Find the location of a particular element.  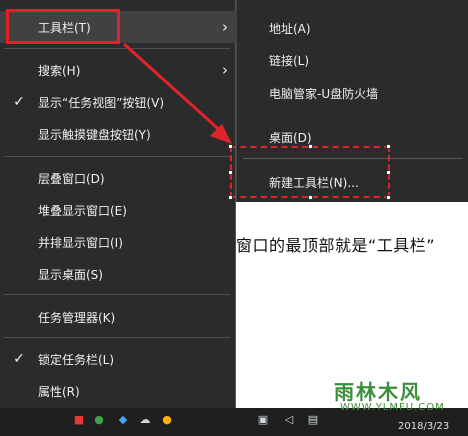

arrow-line is located at coordinates (174, 89).